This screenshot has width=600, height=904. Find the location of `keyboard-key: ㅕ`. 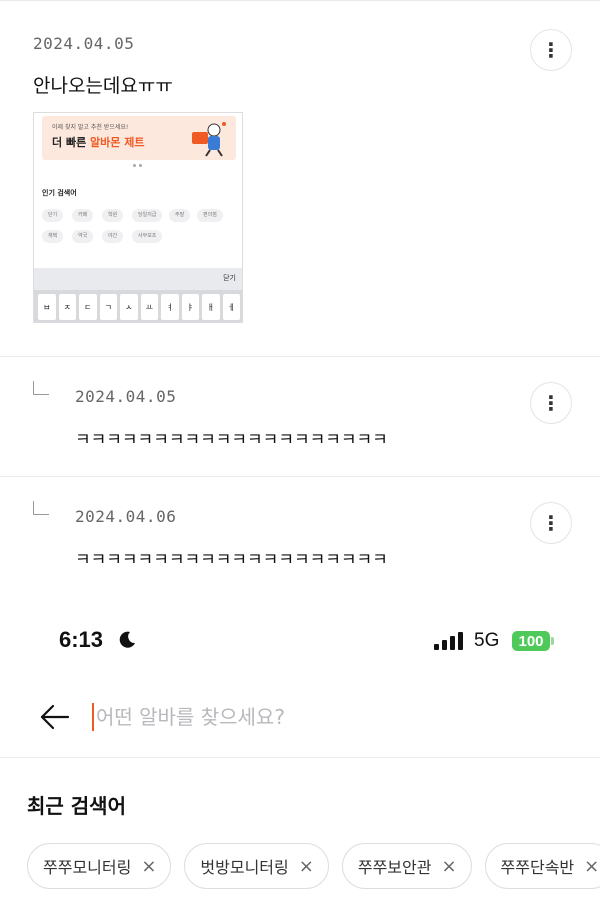

keyboard-key: ㅕ is located at coordinates (170, 307).